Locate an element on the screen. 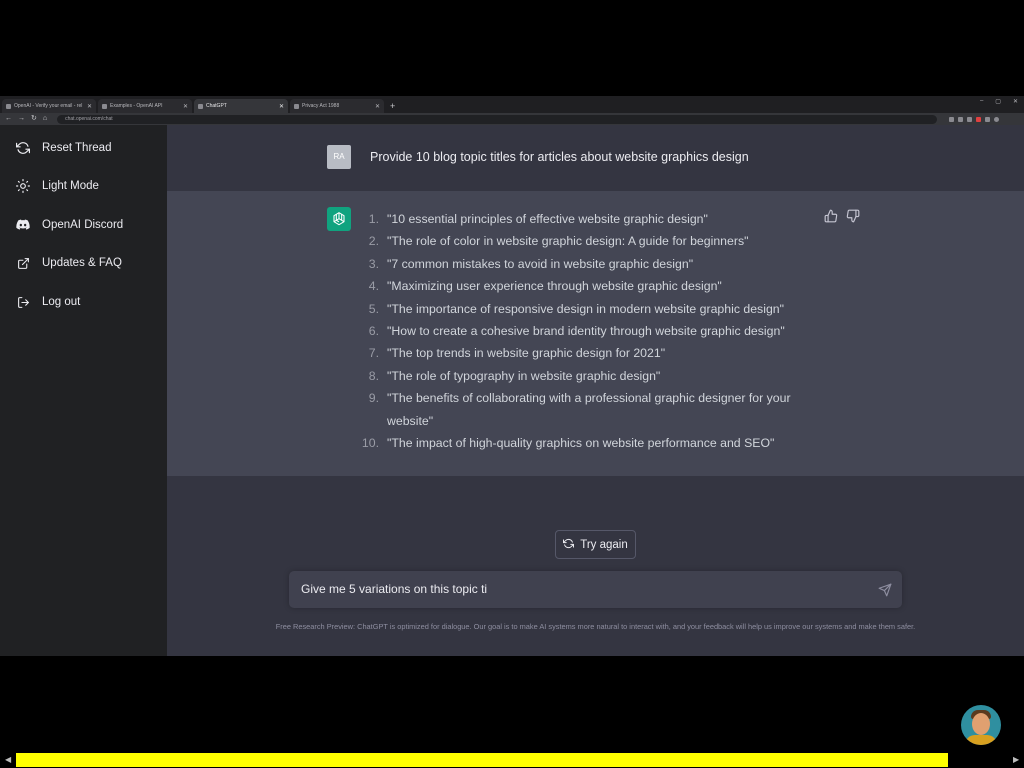 The height and width of the screenshot is (768, 1024). sidebar-item-reset-thread: Reset Thread is located at coordinates (83, 148).